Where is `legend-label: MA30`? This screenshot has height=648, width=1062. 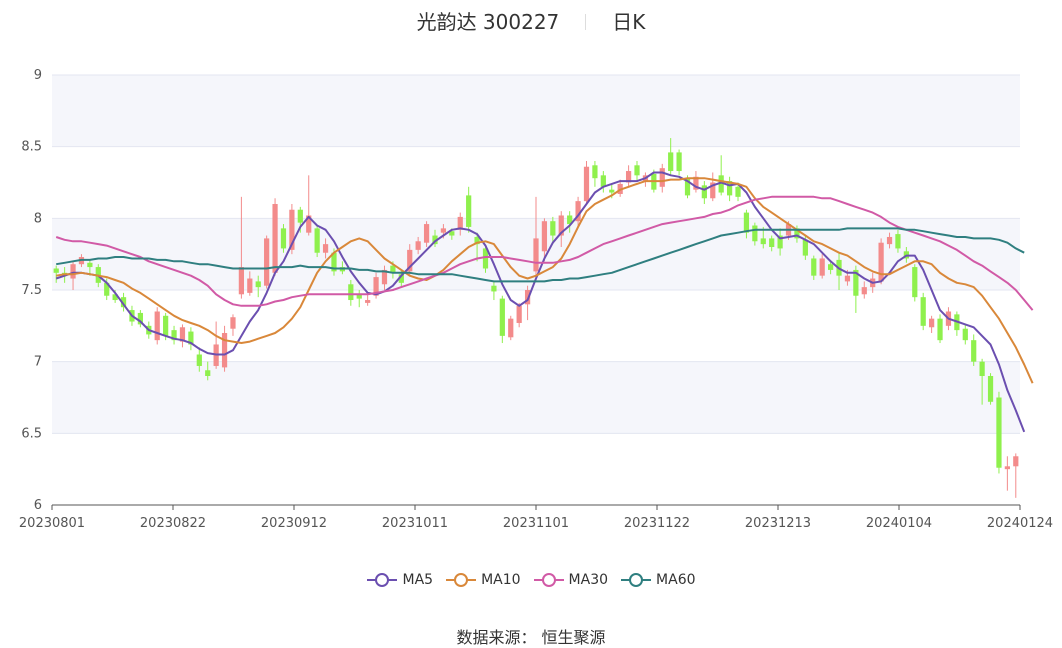
legend-label: MA30 is located at coordinates (588, 580).